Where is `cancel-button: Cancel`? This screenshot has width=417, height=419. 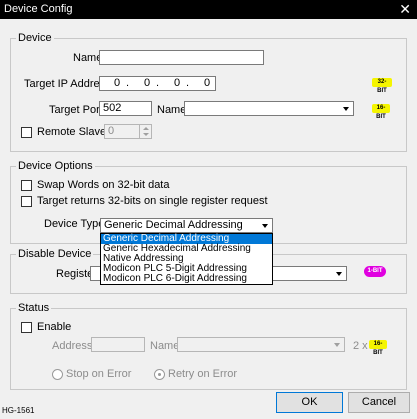
cancel-button: Cancel is located at coordinates (379, 402).